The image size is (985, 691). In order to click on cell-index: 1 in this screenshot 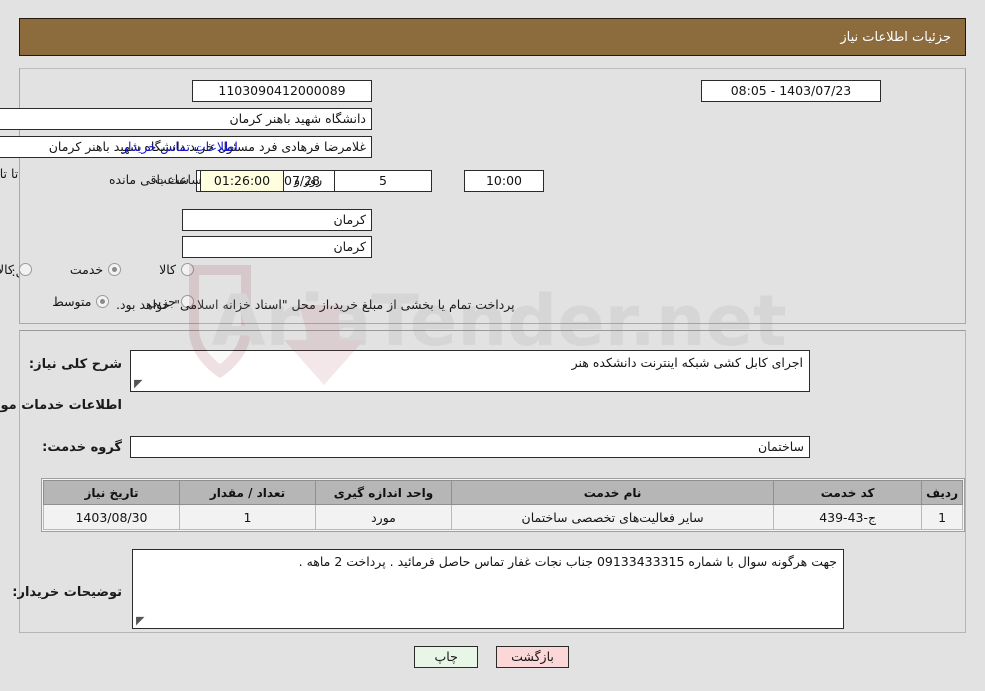, I will do `click(943, 517)`.